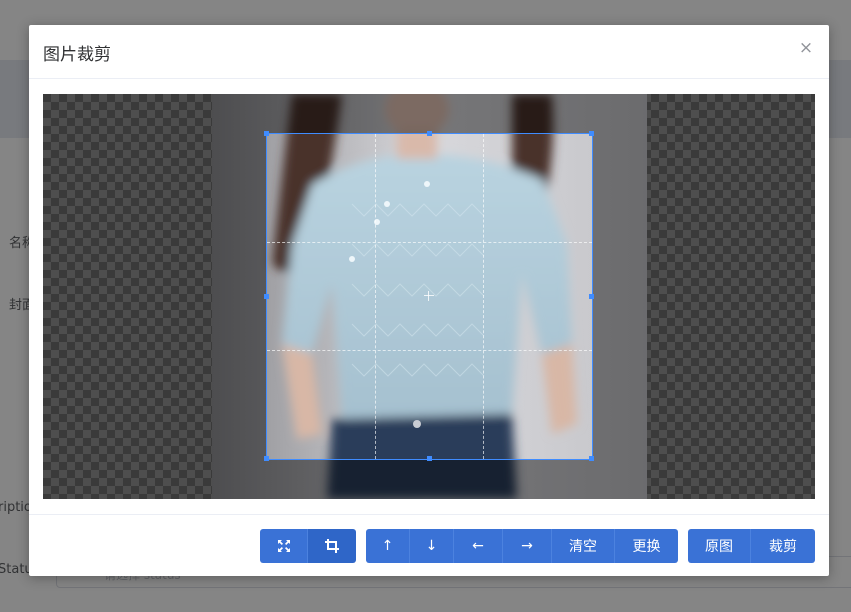 The height and width of the screenshot is (612, 851). I want to click on view-button-group, so click(308, 546).